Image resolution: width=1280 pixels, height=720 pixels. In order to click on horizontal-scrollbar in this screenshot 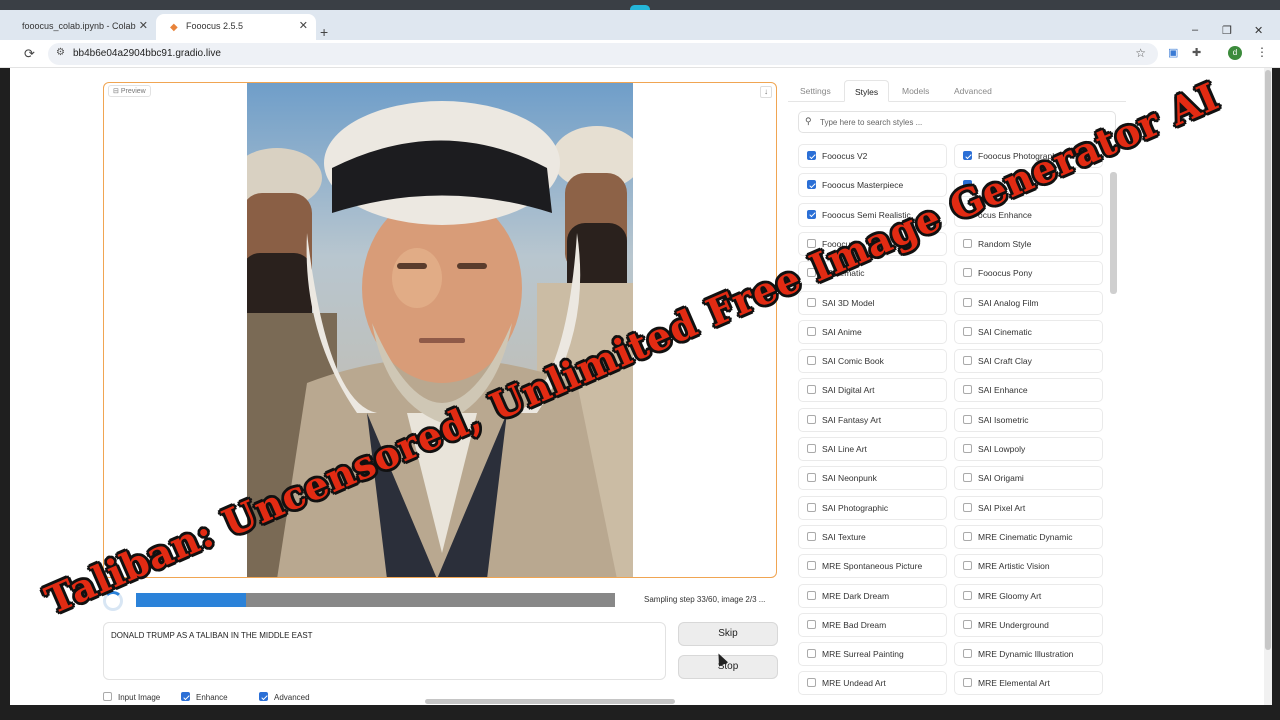, I will do `click(550, 701)`.